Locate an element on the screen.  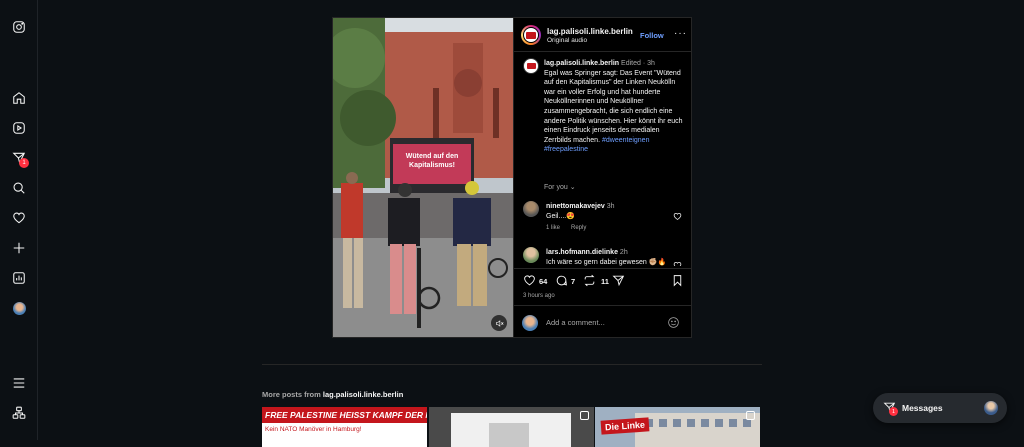
mute-button is located at coordinates (499, 323).